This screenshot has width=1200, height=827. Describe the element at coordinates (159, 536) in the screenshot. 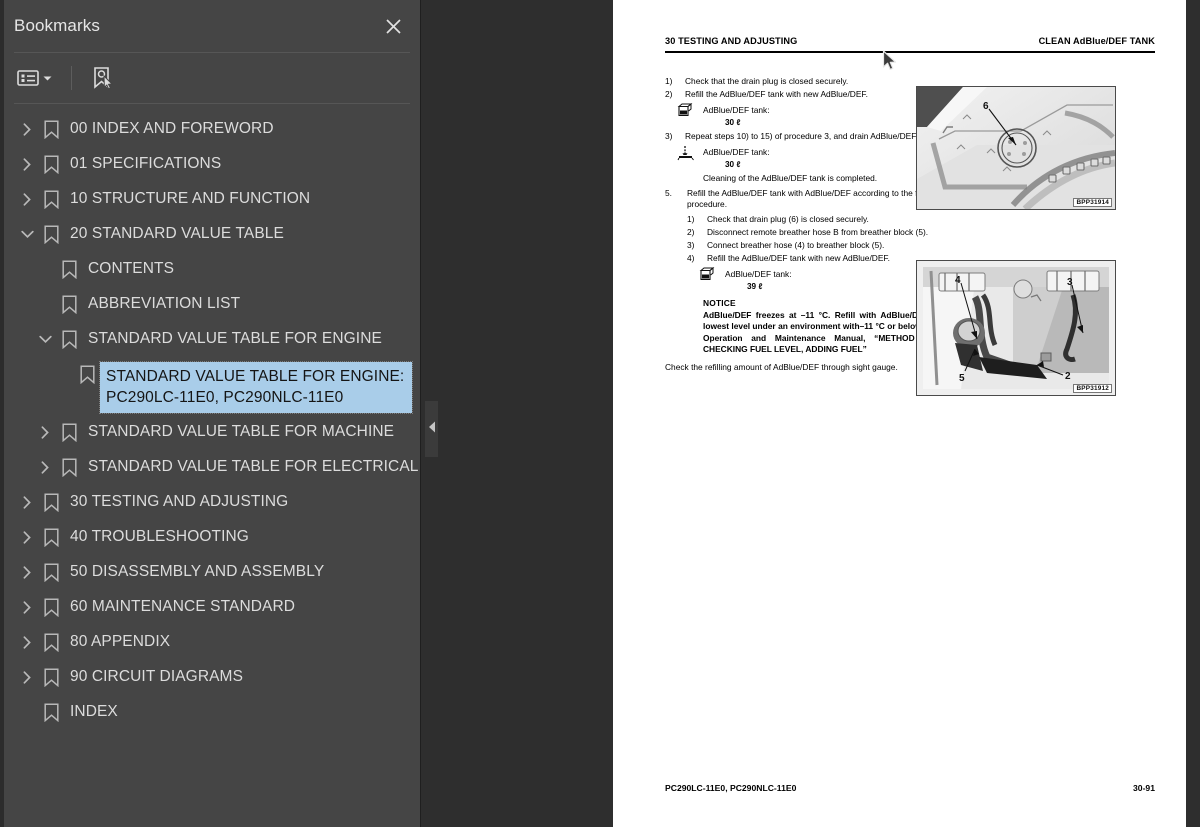

I see `bookmark-label: 40 TROUBLESHOOTING` at that location.